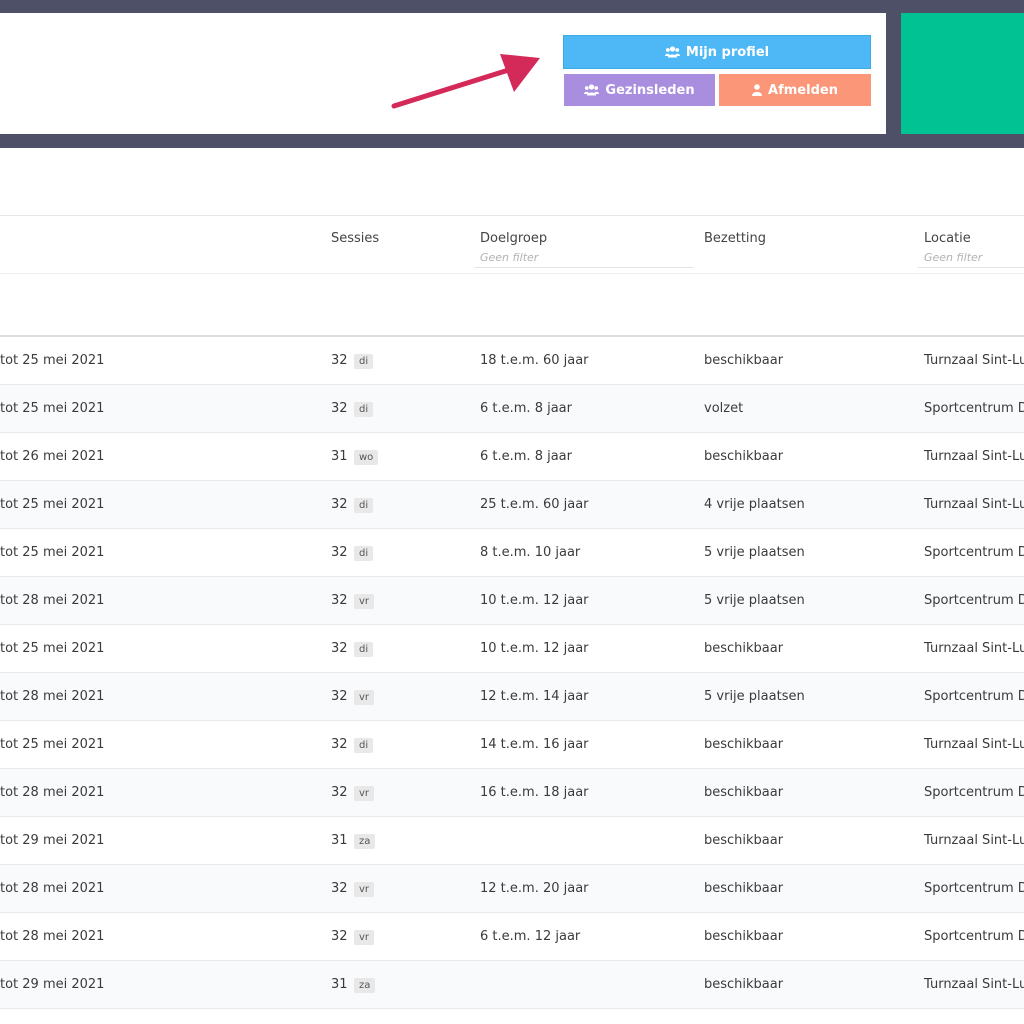 This screenshot has height=1024, width=1024. Describe the element at coordinates (584, 259) in the screenshot. I see `target-group-filter: Geen filter` at that location.